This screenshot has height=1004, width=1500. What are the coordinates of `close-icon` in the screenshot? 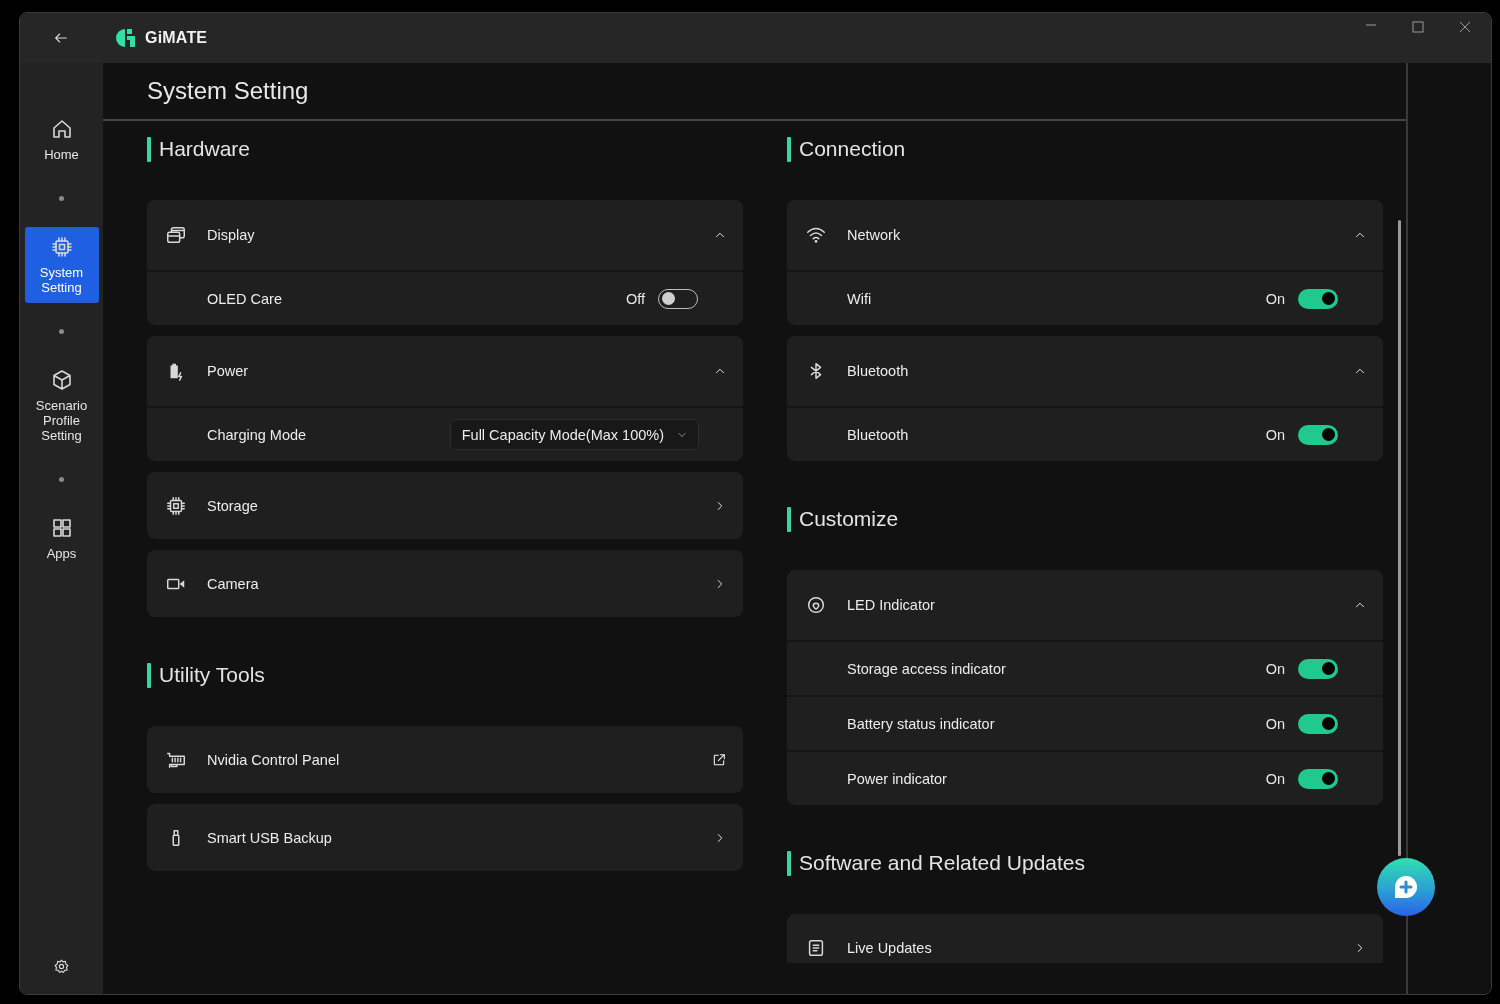 It's located at (1465, 27).